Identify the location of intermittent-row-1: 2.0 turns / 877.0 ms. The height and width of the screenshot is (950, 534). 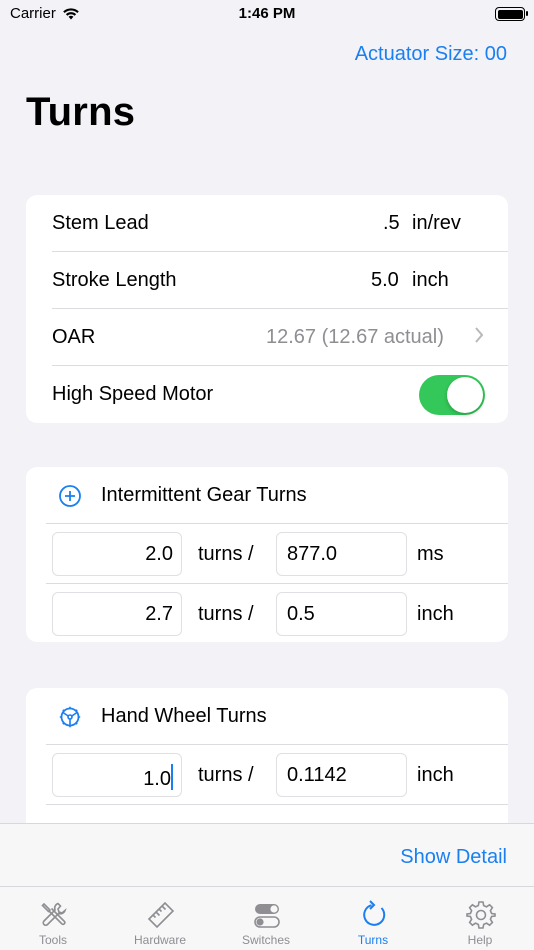
(267, 553).